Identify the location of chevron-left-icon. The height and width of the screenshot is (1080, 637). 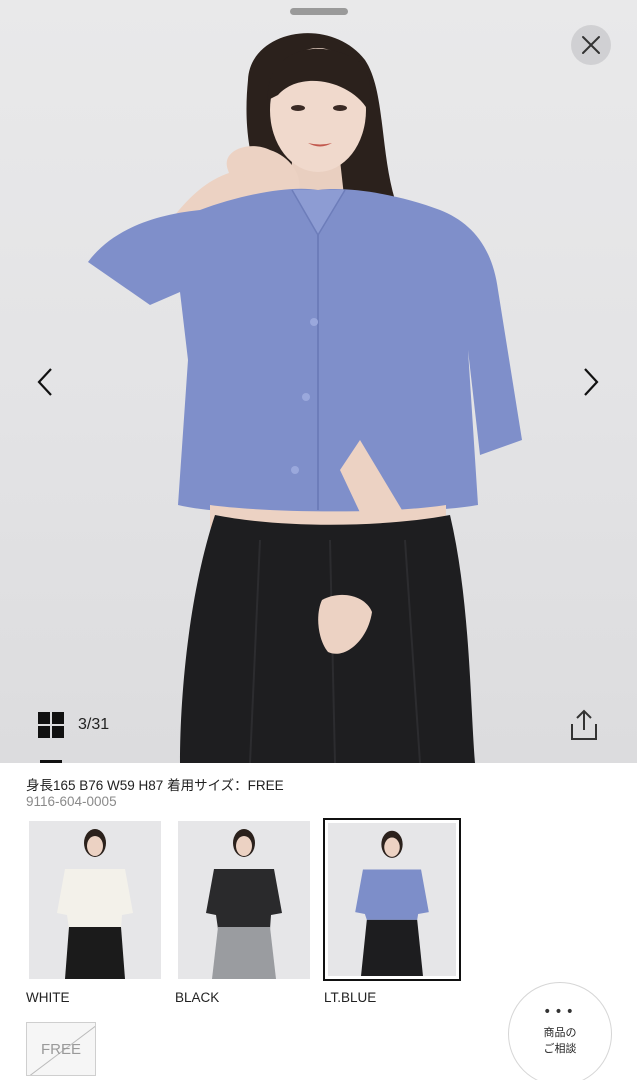
(44, 382).